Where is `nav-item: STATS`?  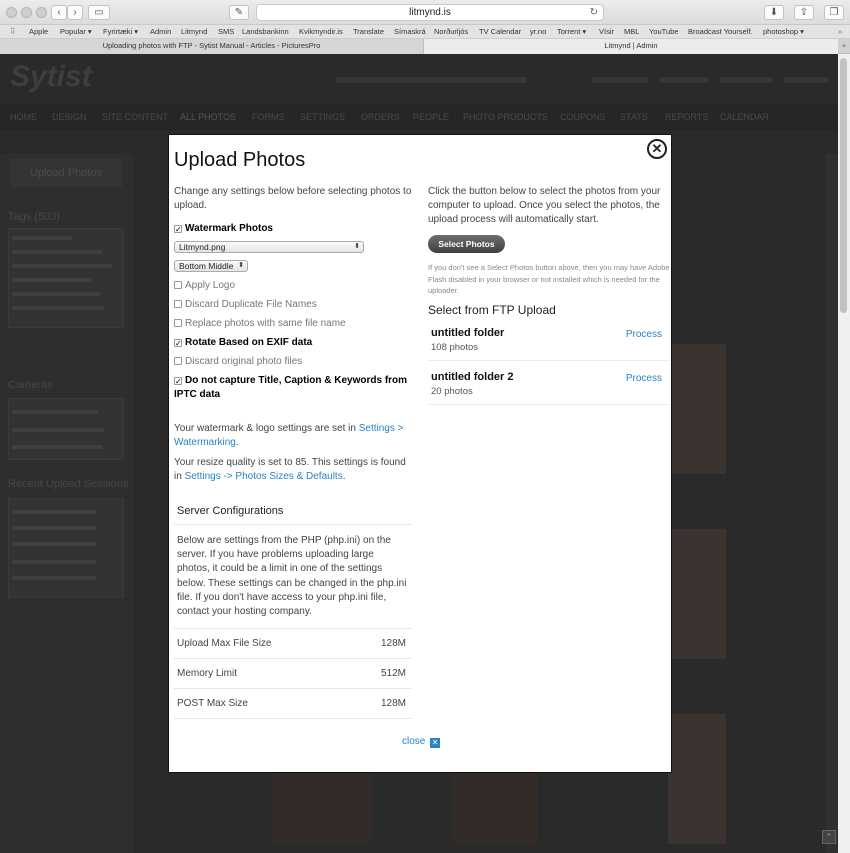 nav-item: STATS is located at coordinates (634, 117).